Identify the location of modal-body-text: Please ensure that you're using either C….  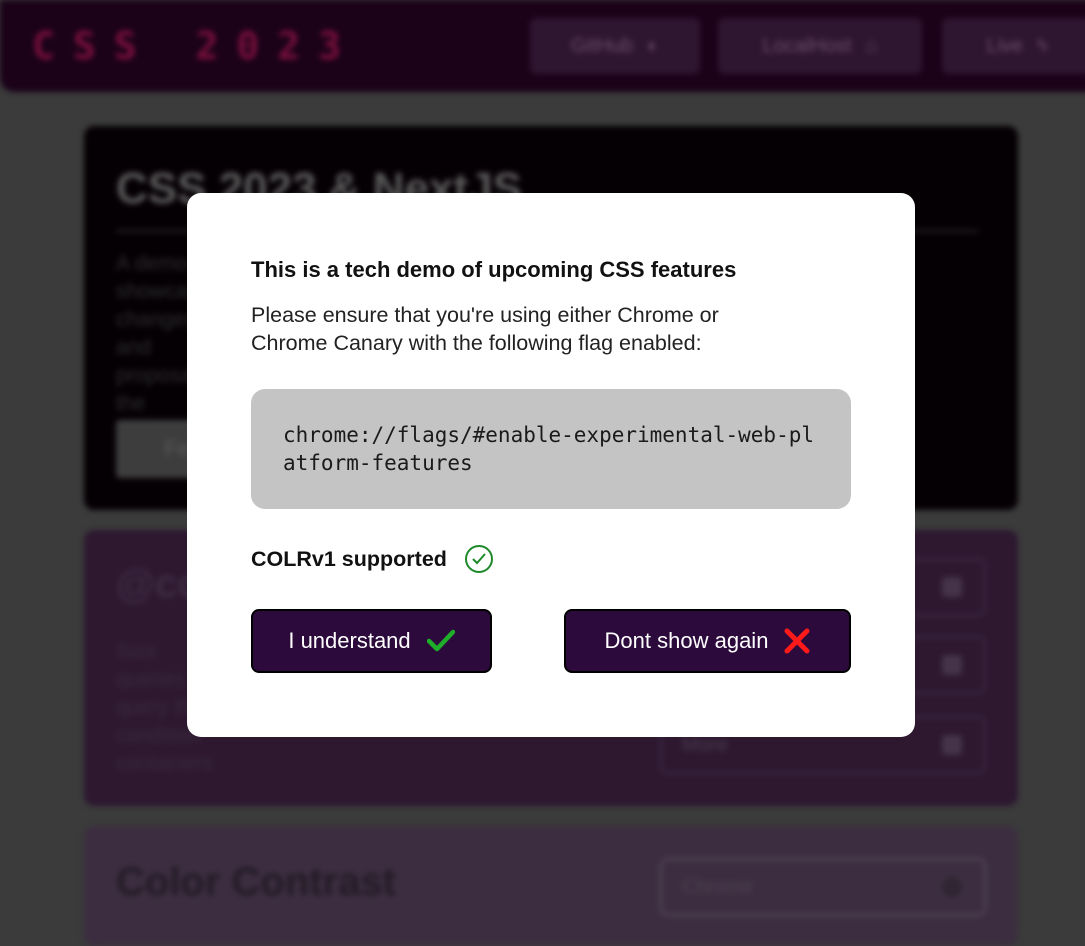
(485, 329).